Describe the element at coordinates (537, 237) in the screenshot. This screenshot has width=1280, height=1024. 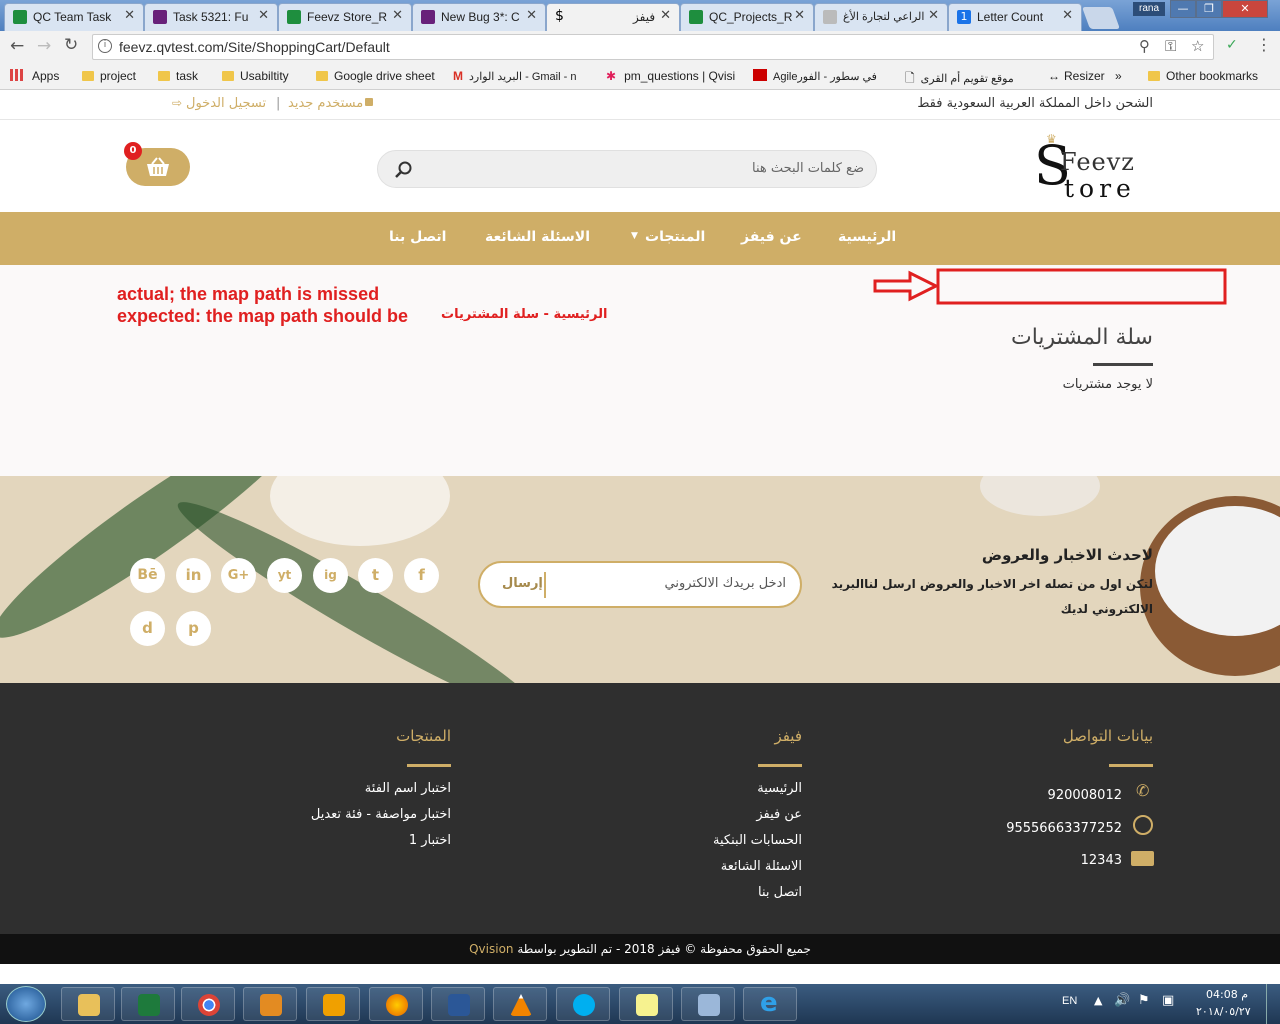
I see `nav-faq: الاسئلة الشائعة` at that location.